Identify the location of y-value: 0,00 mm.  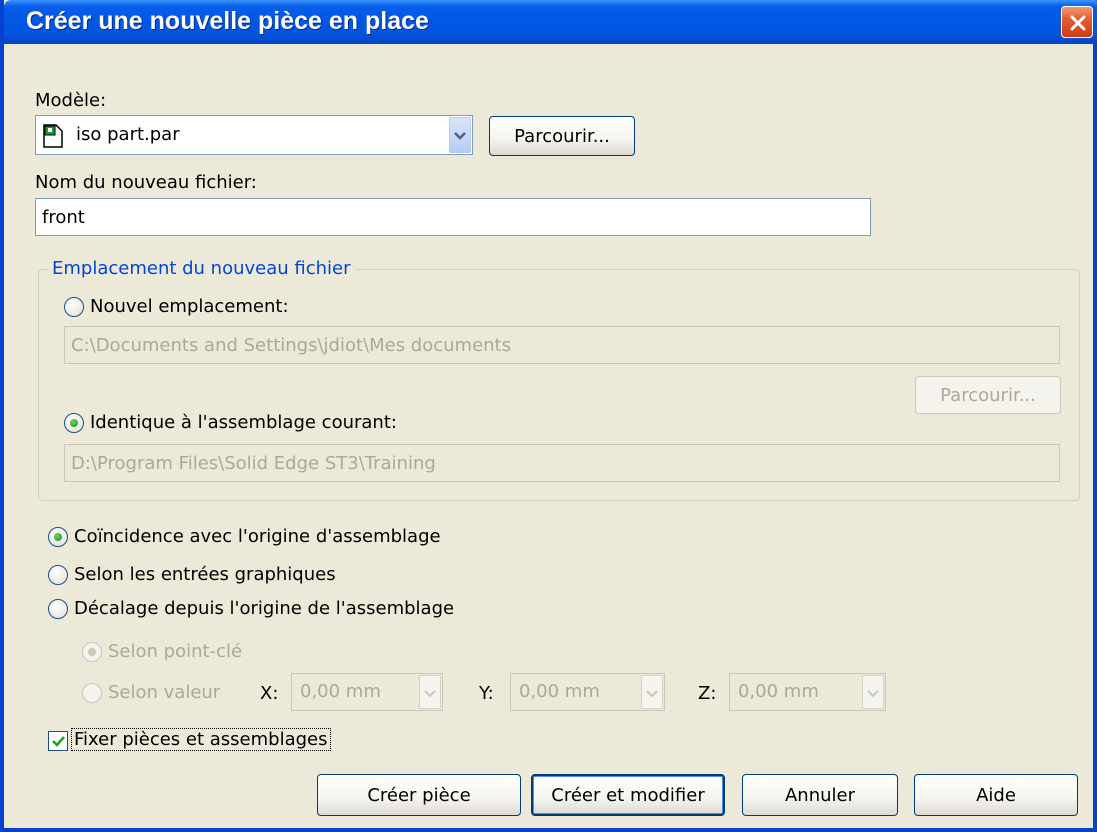
(559, 691).